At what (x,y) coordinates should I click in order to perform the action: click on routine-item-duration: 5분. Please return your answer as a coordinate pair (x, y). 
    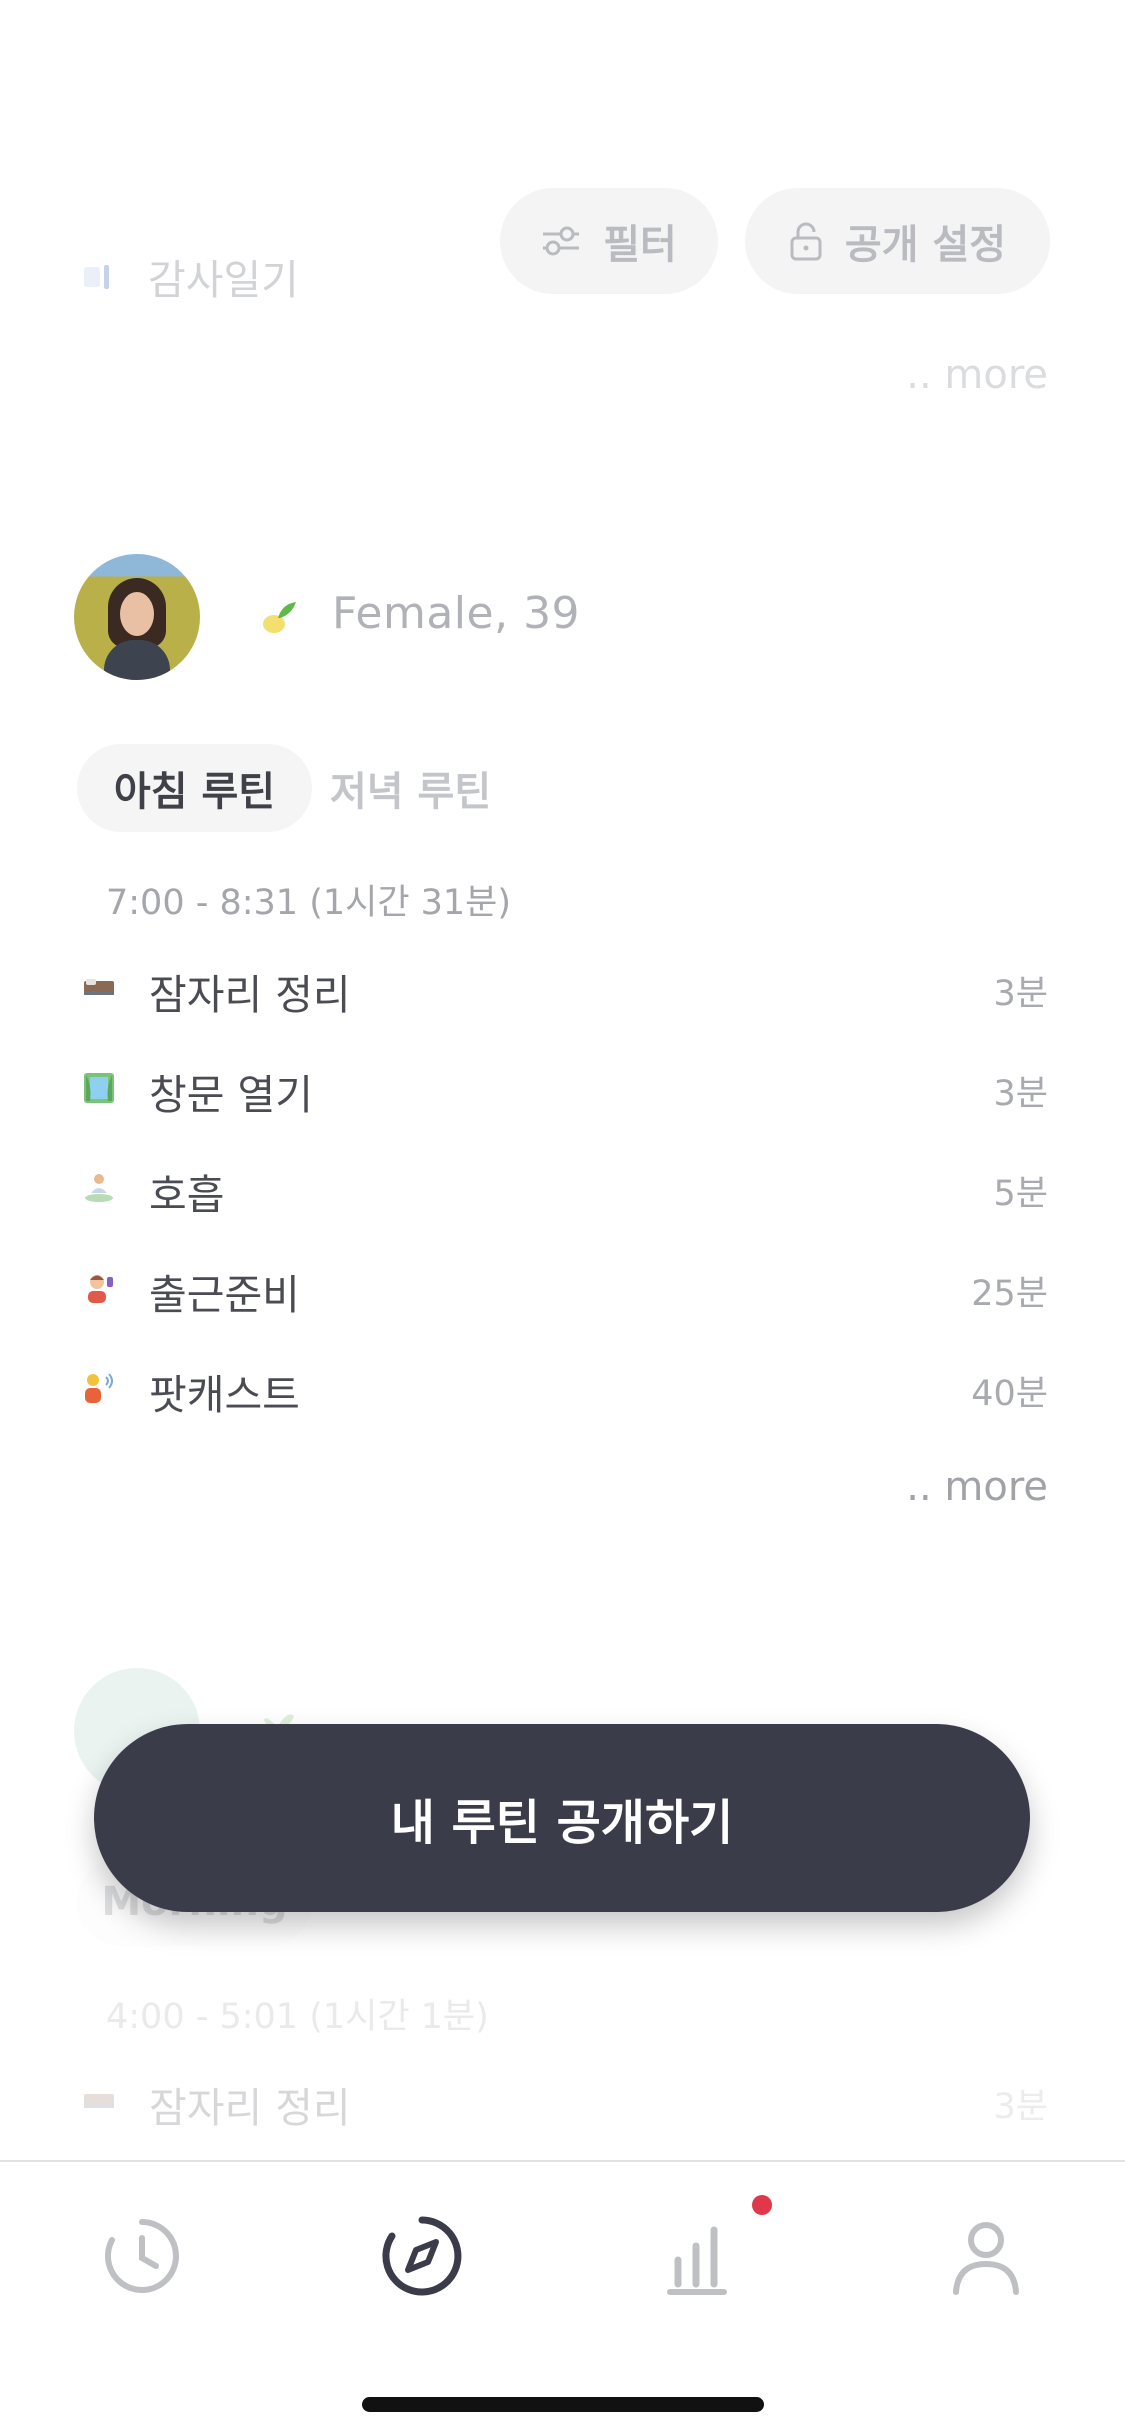
    Looking at the image, I should click on (1020, 1194).